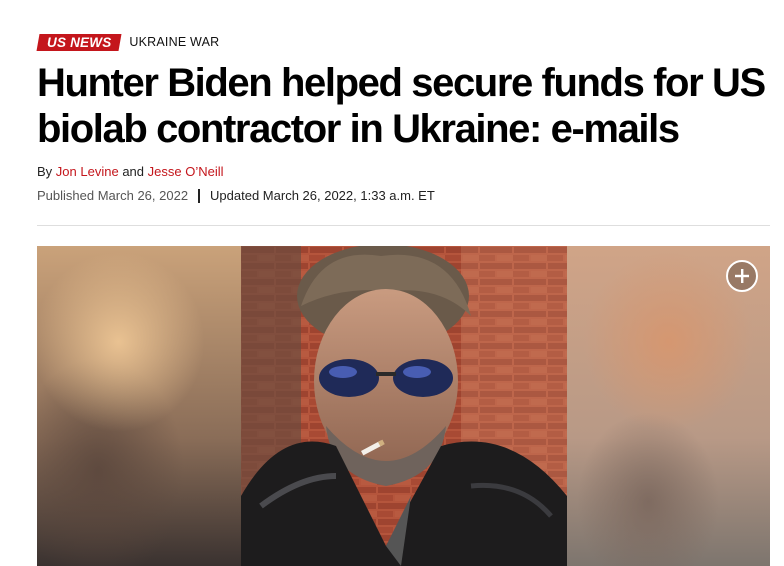 This screenshot has height=566, width=784. I want to click on topic-link-ukraine-war: UKRAINE WAR, so click(174, 42).